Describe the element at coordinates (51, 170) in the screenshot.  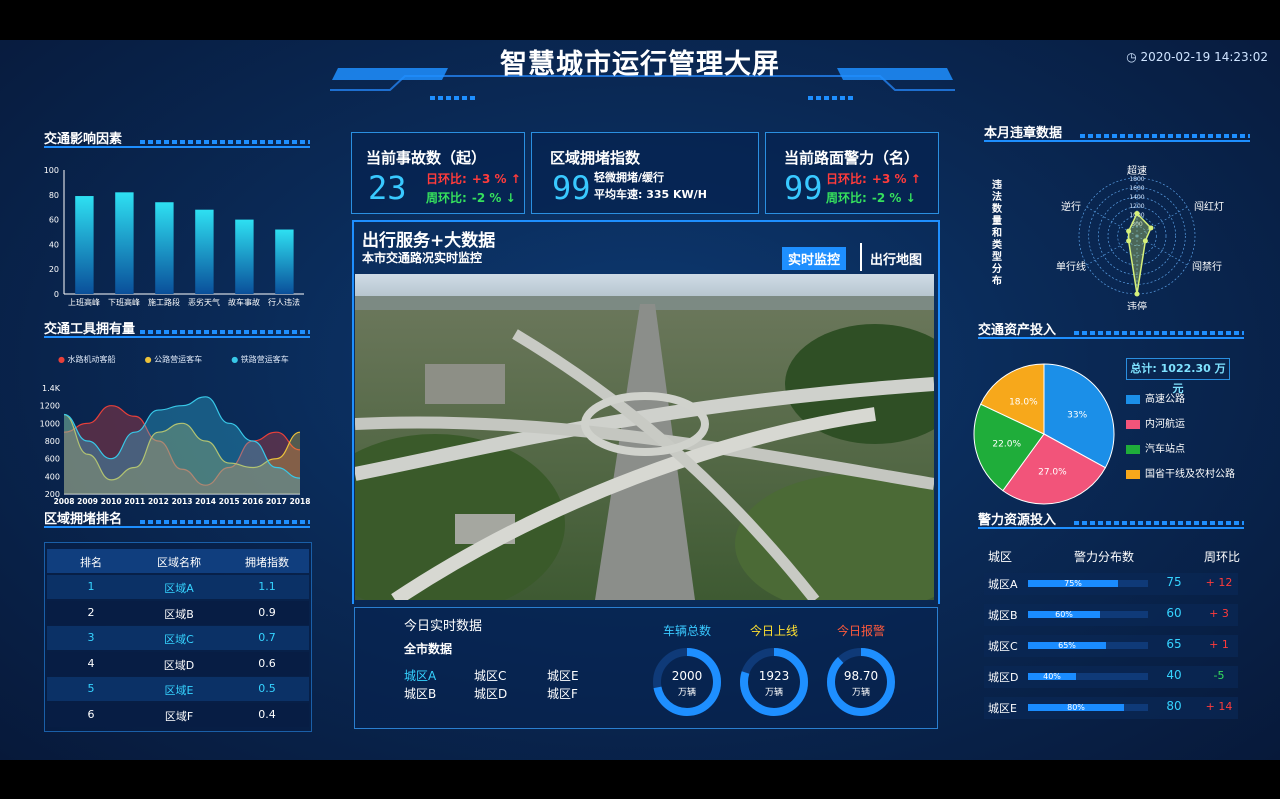
I see `y-tick-label: 100` at that location.